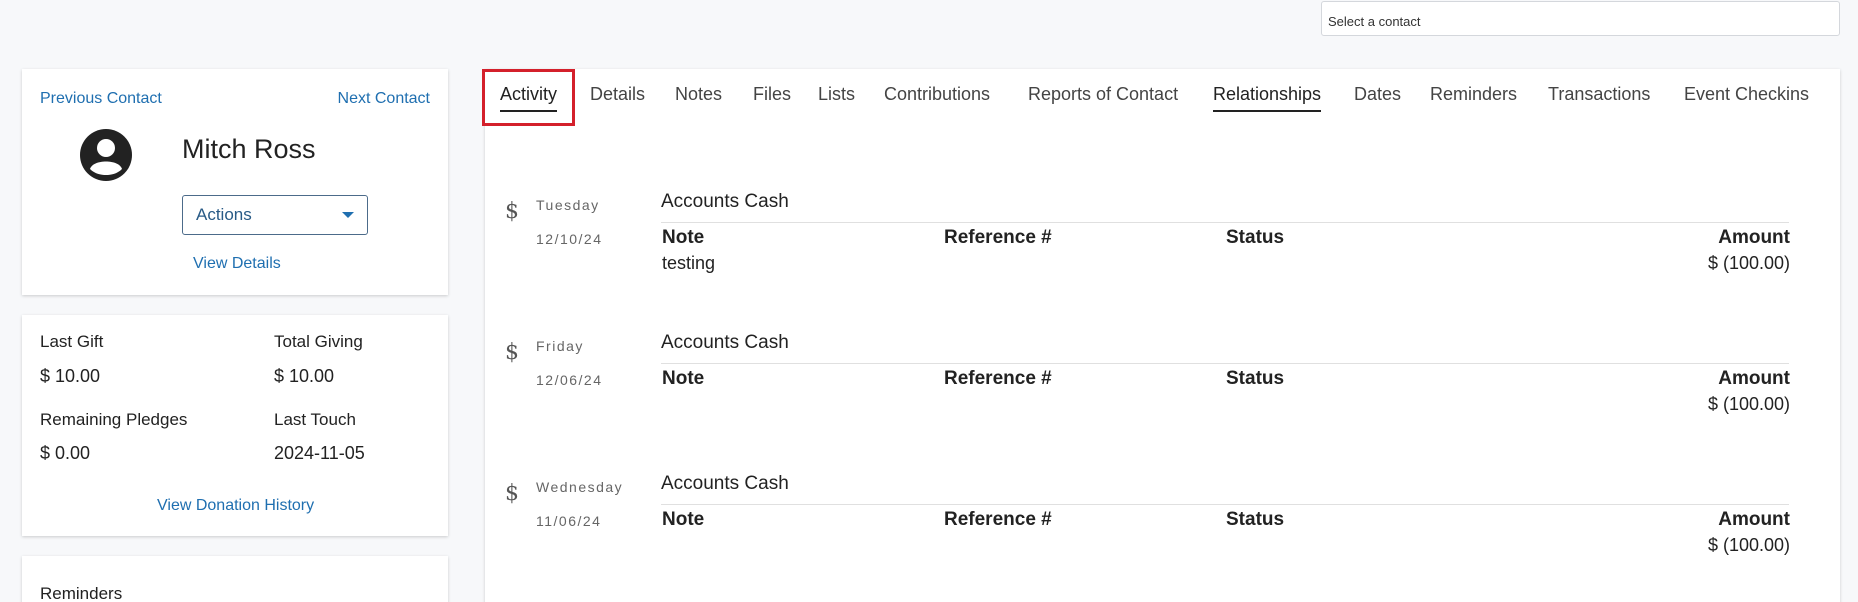  Describe the element at coordinates (568, 205) in the screenshot. I see `entry-weekday: Tuesday` at that location.